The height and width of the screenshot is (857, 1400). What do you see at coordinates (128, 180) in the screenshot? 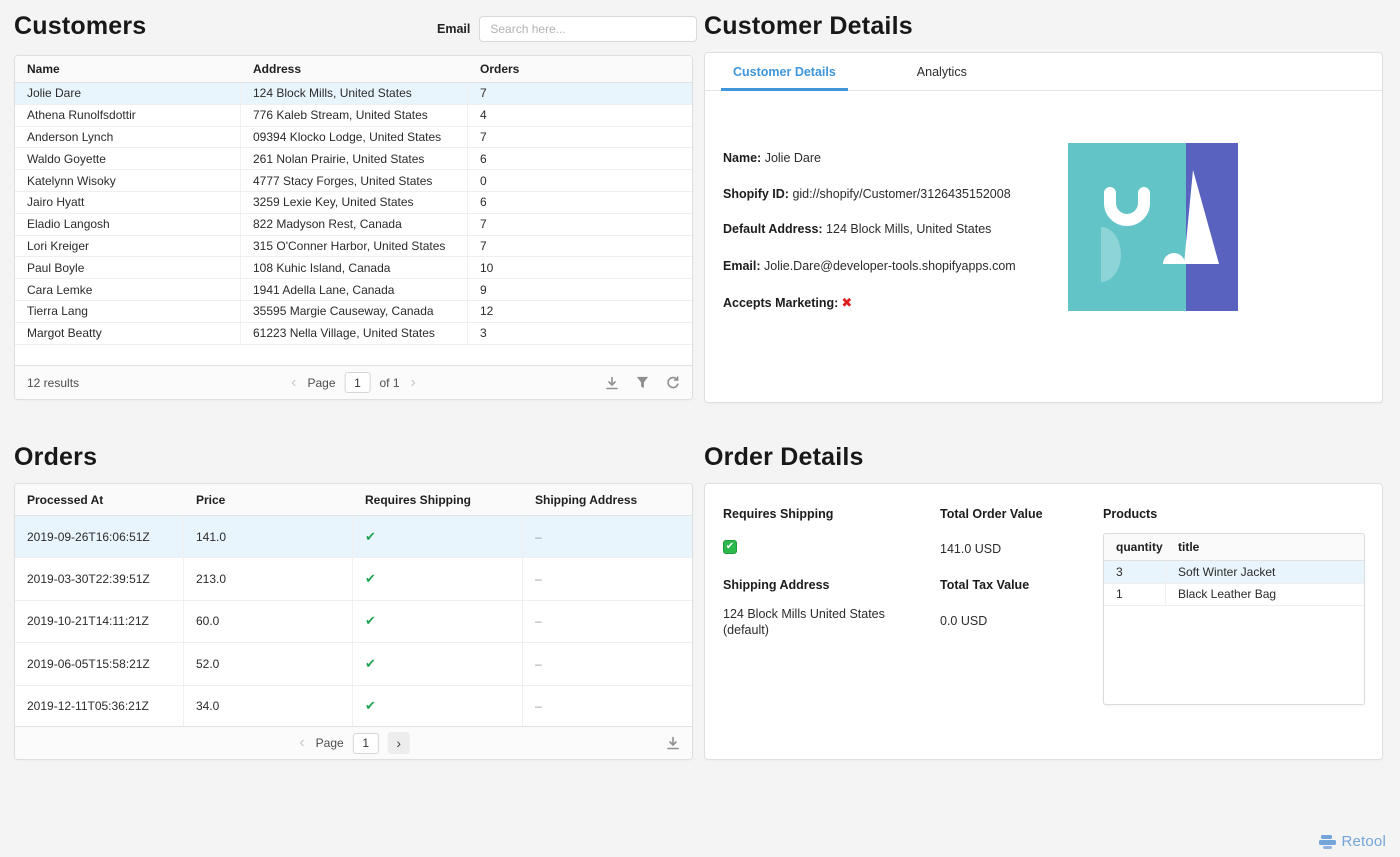
I see `cell-name: Katelynn Wisoky` at bounding box center [128, 180].